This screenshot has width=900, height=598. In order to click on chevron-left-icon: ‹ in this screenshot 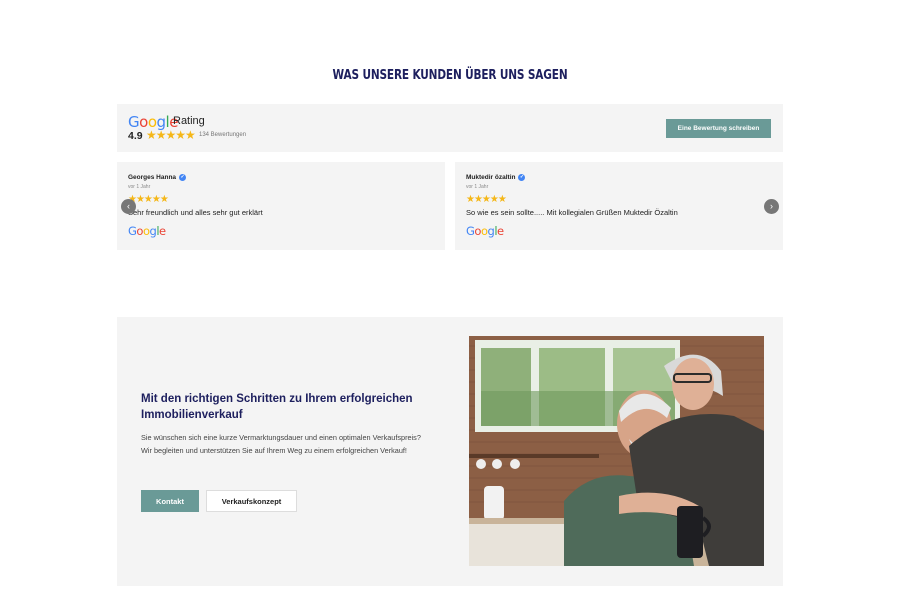, I will do `click(128, 206)`.